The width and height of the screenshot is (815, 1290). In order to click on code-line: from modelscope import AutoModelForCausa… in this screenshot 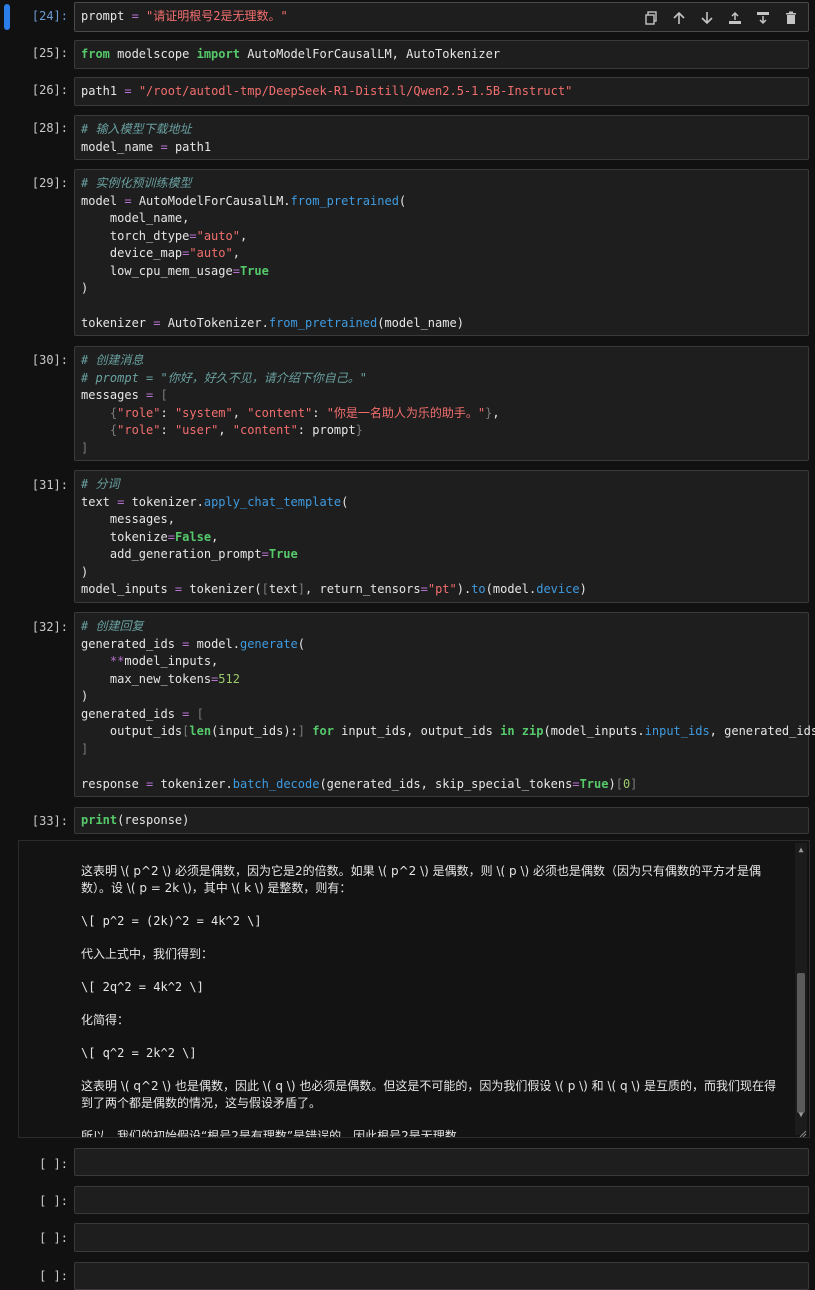, I will do `click(291, 54)`.